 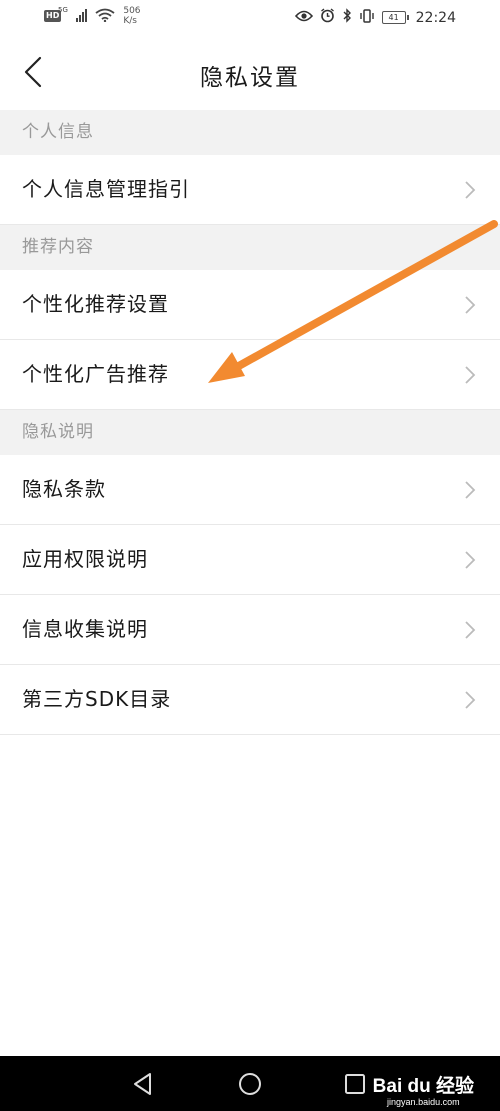 I want to click on row-info-collection: 信息收集说明, so click(x=250, y=630).